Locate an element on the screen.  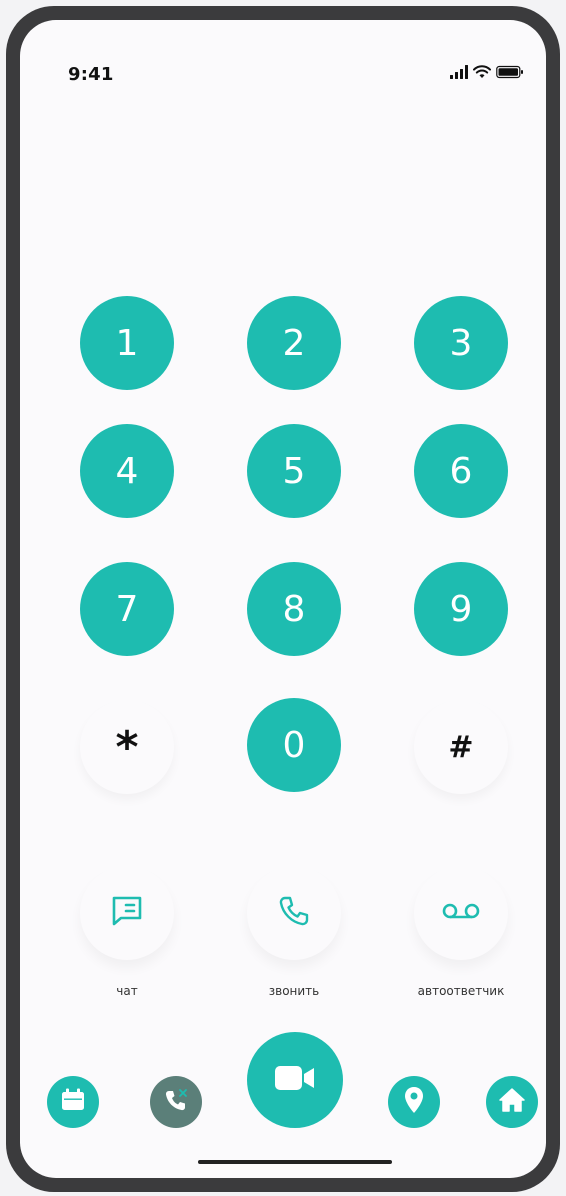
status-icons is located at coordinates (487, 73).